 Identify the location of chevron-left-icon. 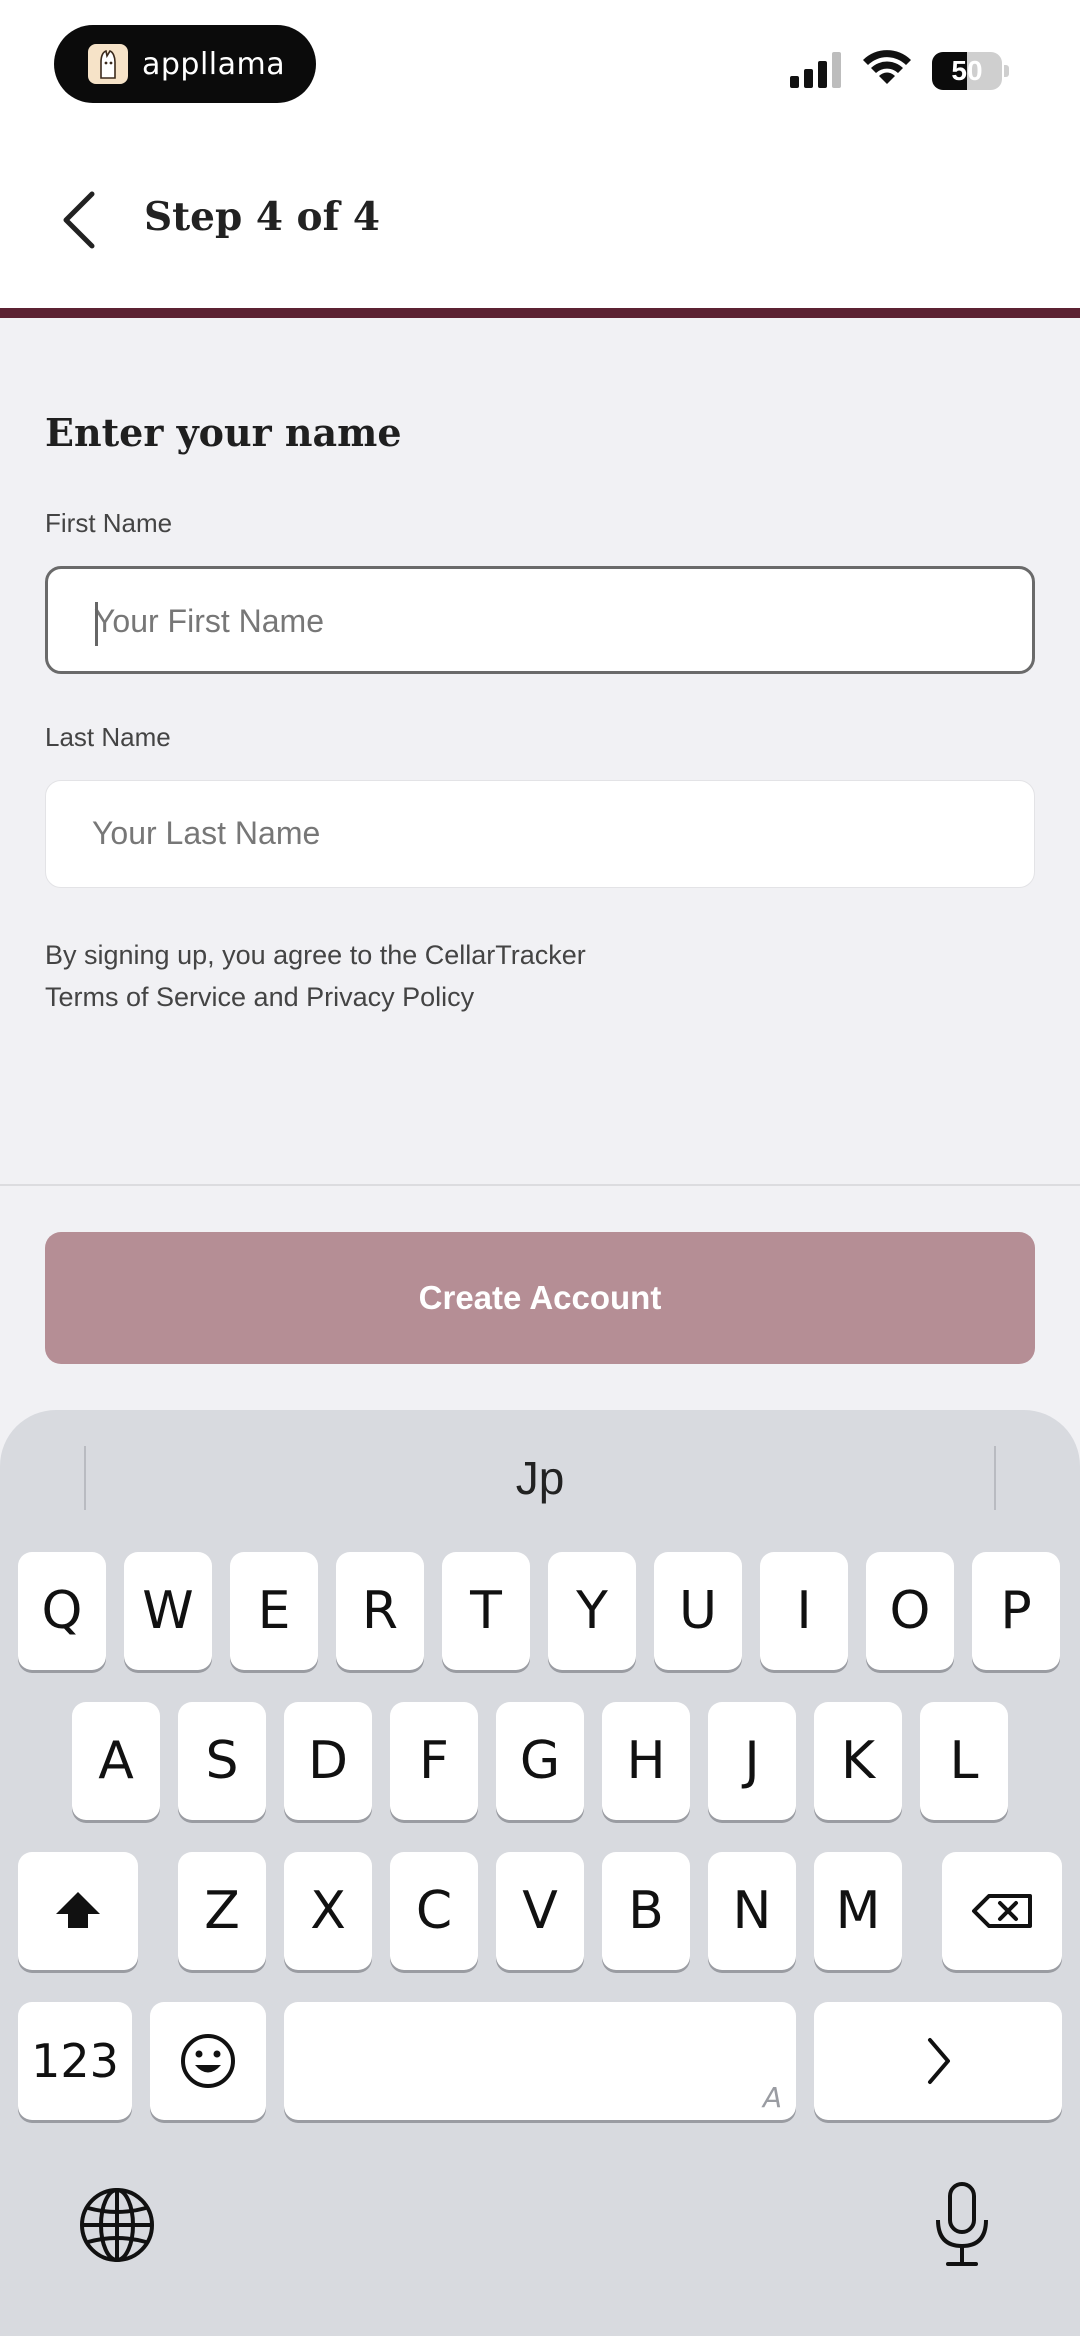
(81, 220).